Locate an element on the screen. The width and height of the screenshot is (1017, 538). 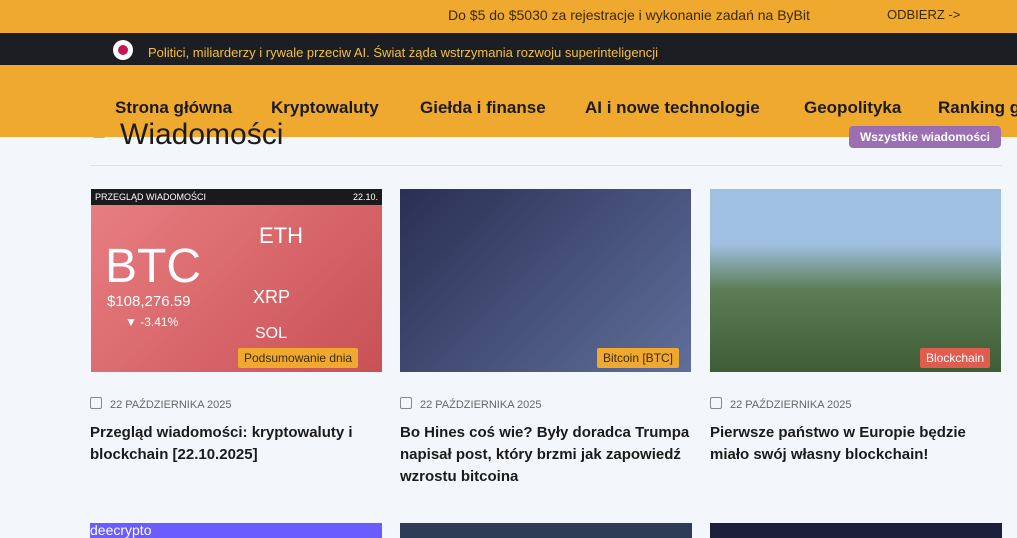
nav-item-ai: AI i nowe technologie is located at coordinates (672, 108).